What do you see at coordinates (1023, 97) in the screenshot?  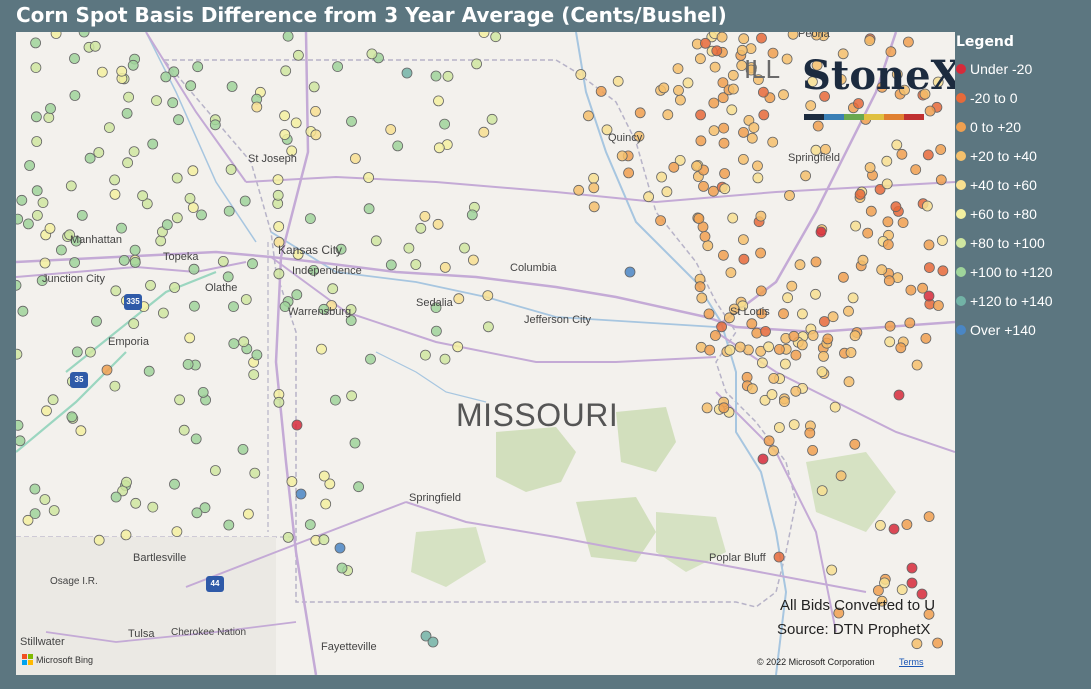 I see `legend-item: -20 to 0` at bounding box center [1023, 97].